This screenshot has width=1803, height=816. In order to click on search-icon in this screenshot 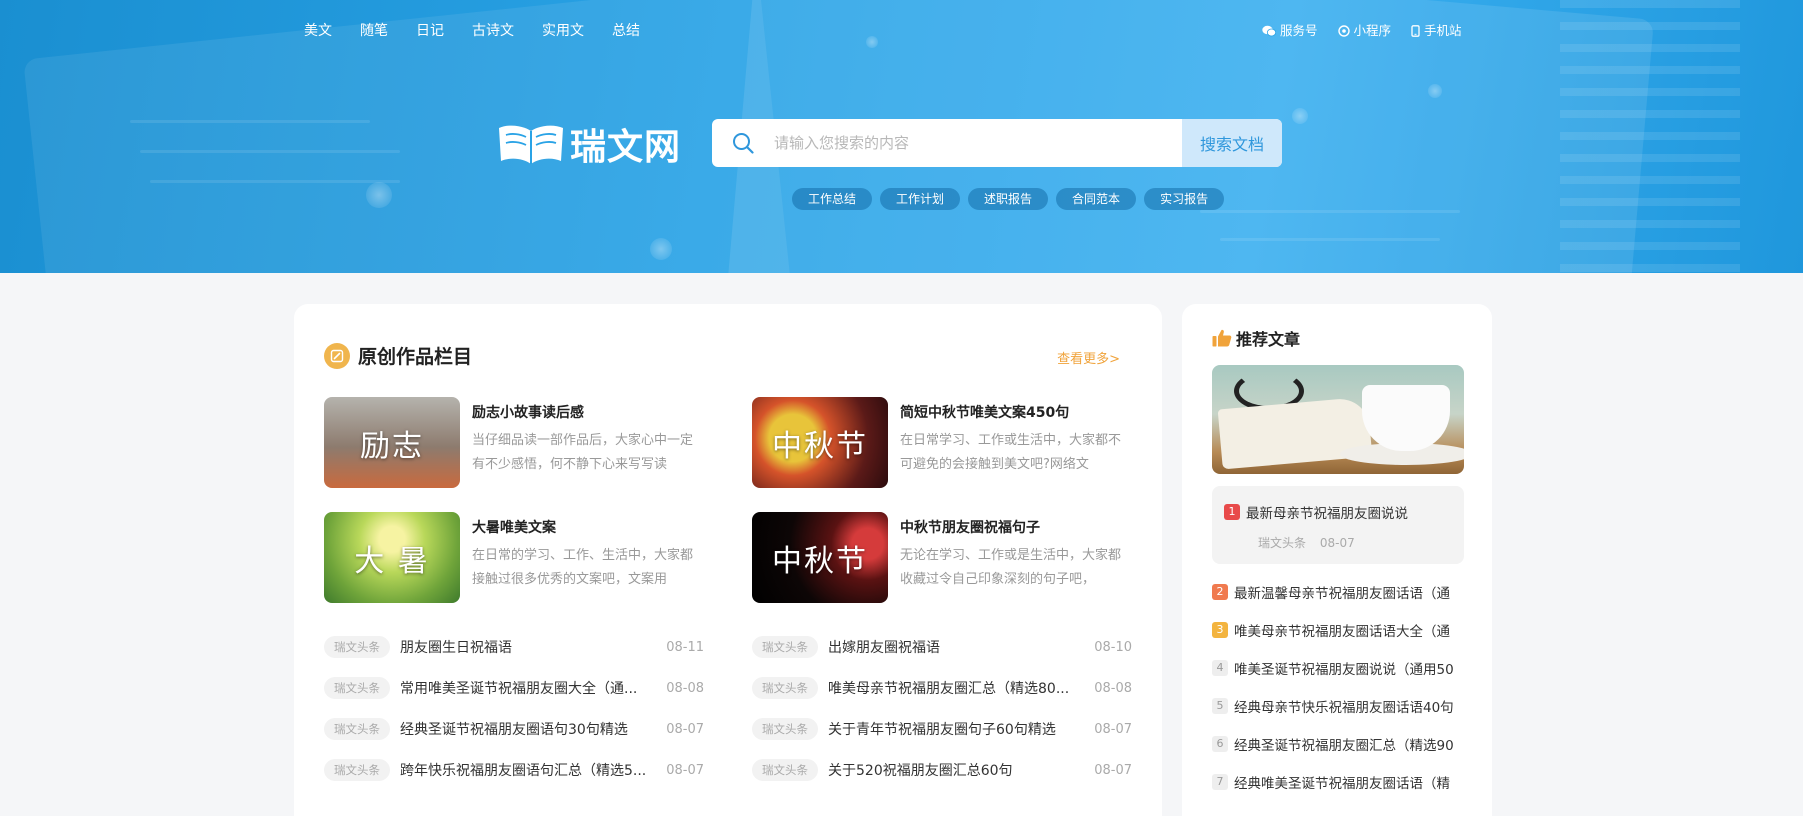, I will do `click(743, 143)`.